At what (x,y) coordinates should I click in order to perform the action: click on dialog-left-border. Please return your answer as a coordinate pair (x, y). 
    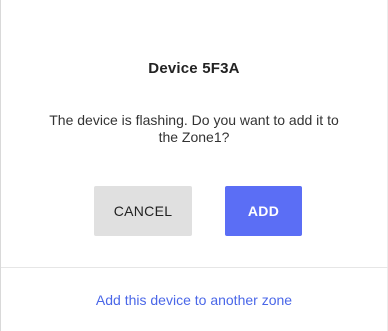
    Looking at the image, I should click on (0, 165).